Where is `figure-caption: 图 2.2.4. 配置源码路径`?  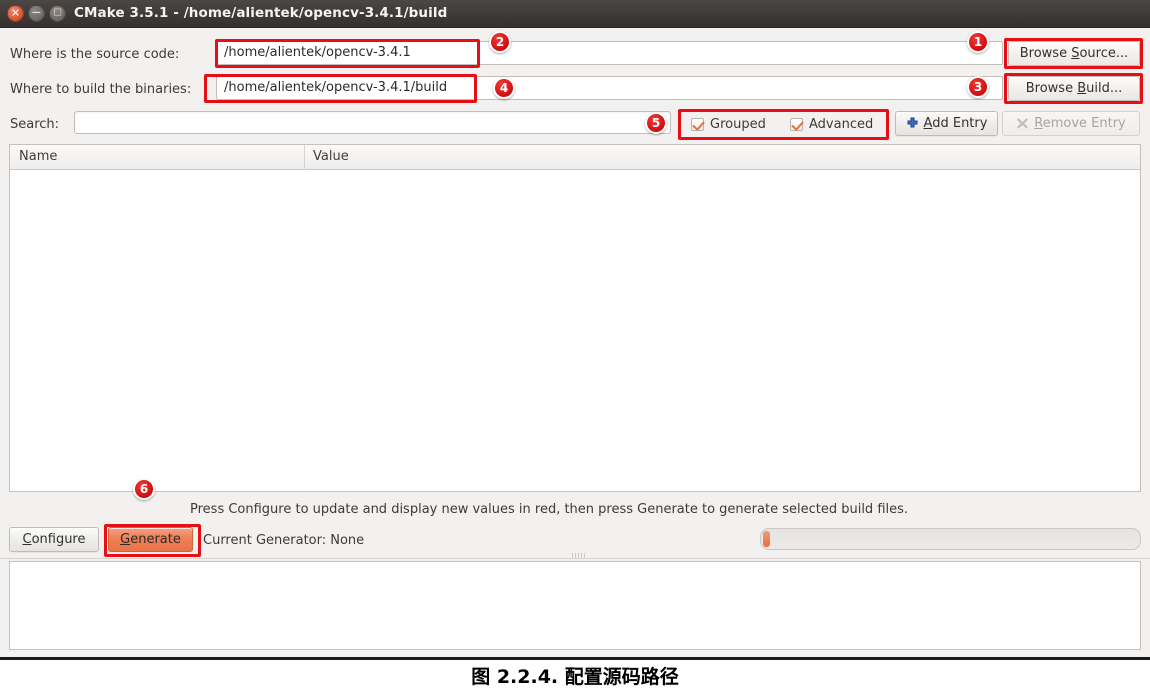 figure-caption: 图 2.2.4. 配置源码路径 is located at coordinates (575, 677).